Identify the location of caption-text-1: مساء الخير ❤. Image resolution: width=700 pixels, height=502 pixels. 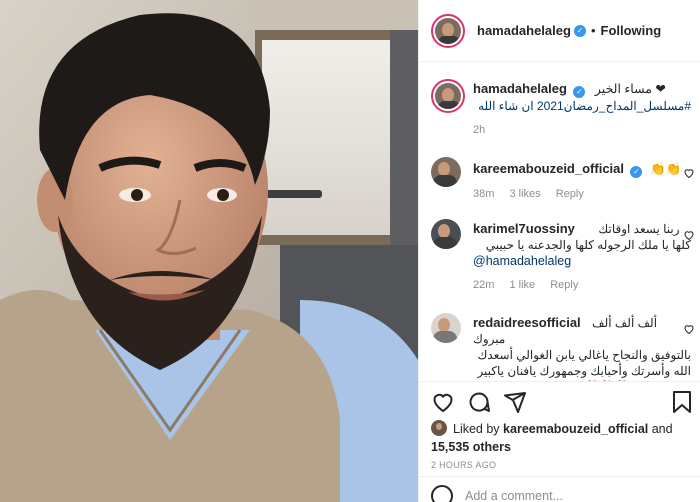
(630, 89).